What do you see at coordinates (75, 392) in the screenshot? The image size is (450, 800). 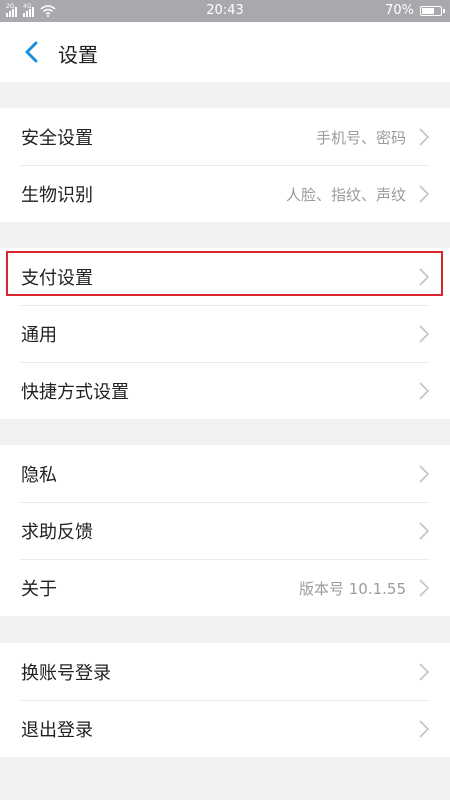 I see `row-label: 快捷方式设置` at bounding box center [75, 392].